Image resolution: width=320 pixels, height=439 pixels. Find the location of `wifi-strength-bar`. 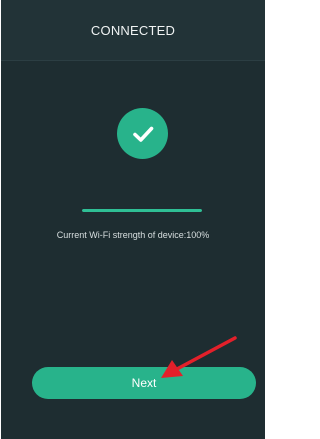

wifi-strength-bar is located at coordinates (142, 210).